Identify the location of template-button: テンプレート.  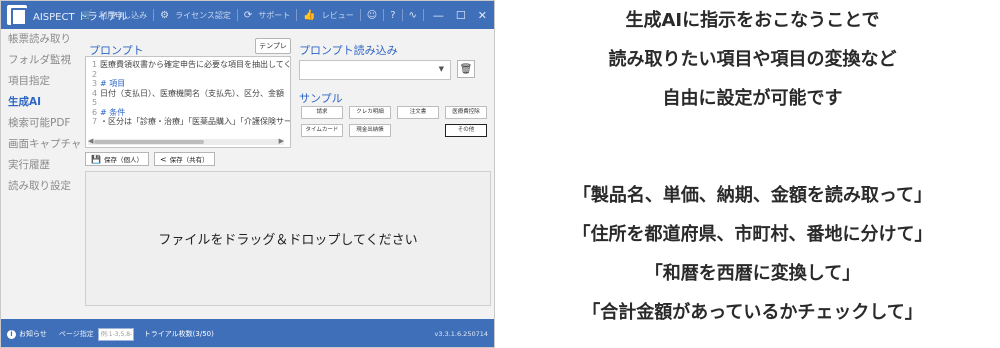
(273, 51).